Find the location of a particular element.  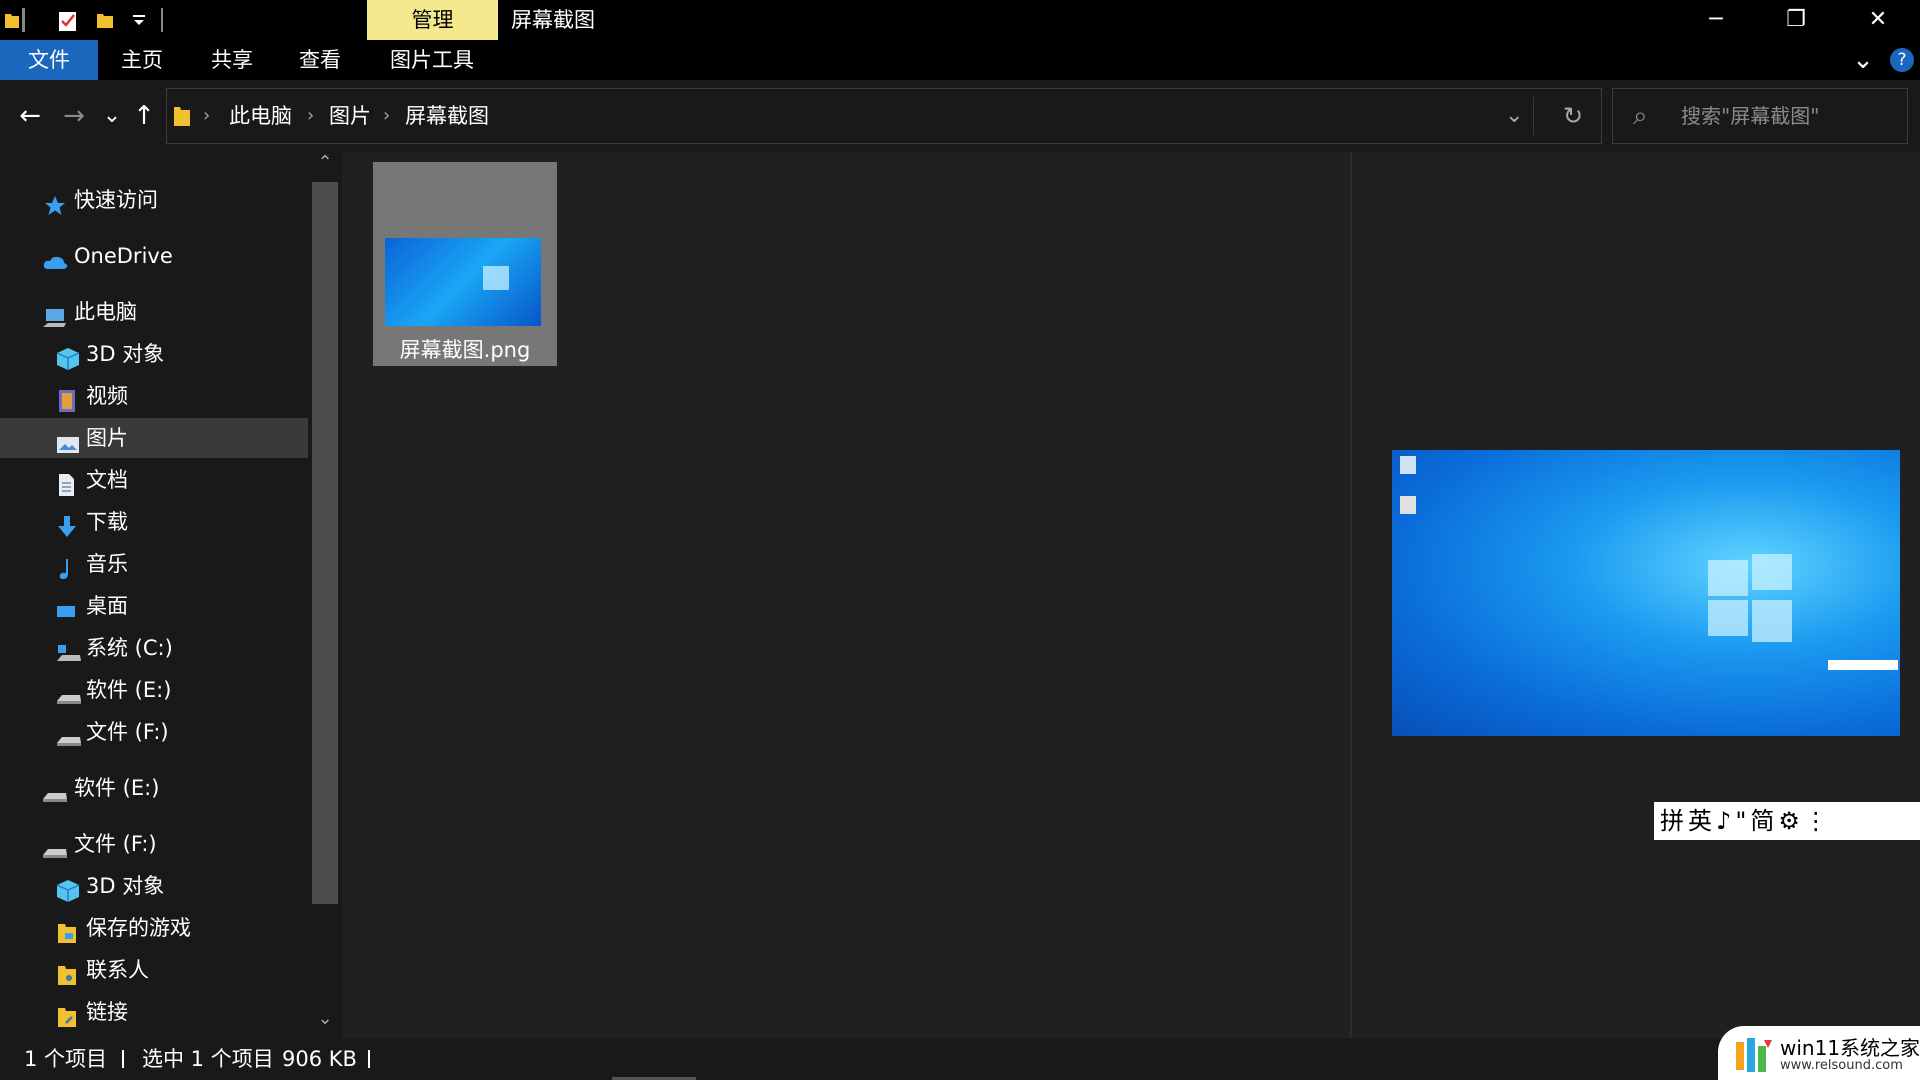

desktop-icon is located at coordinates (67, 606).